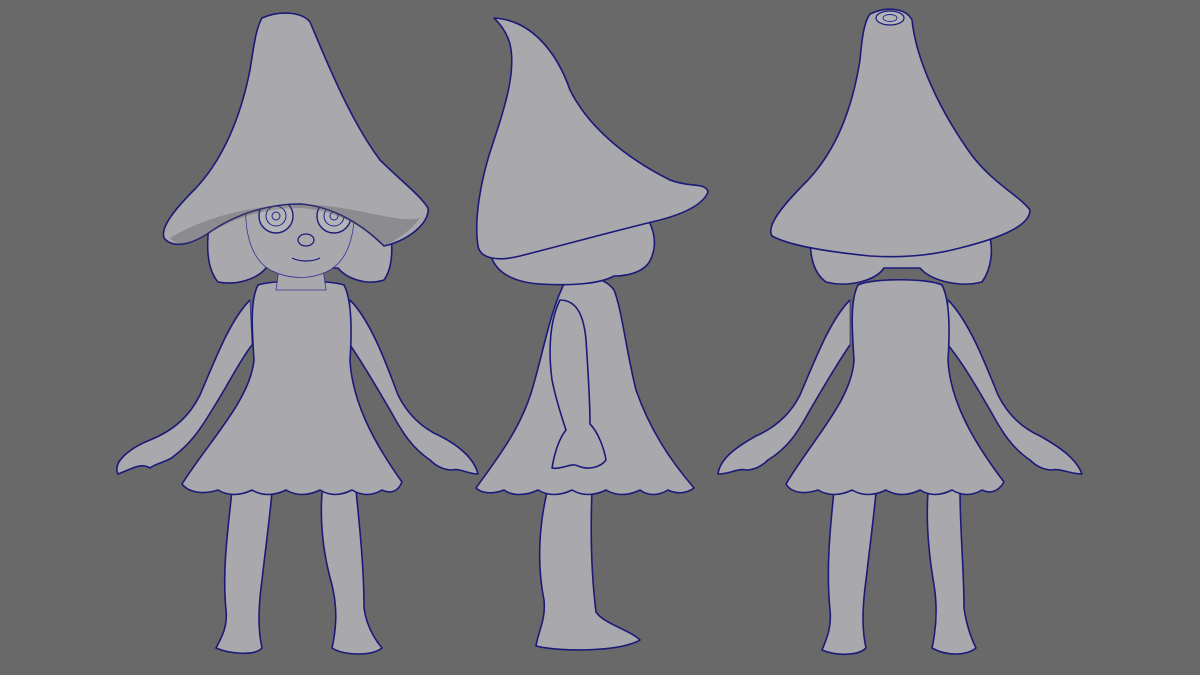  I want to click on back-hat-tip, so click(890, 18).